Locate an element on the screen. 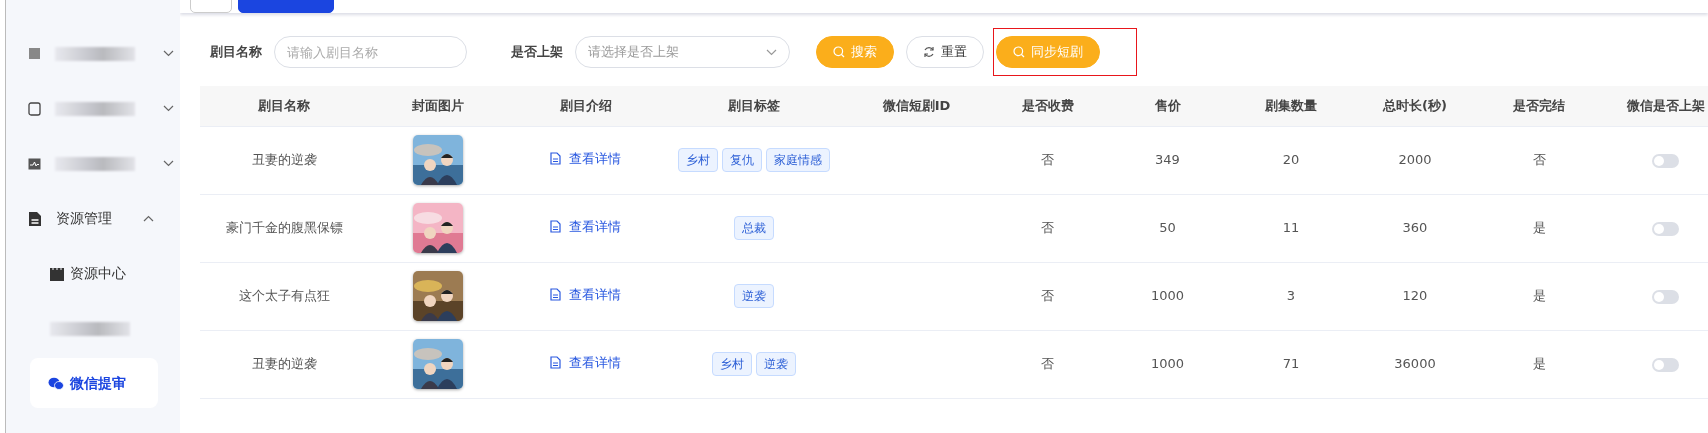 Image resolution: width=1708 pixels, height=433 pixels. field-label: 剧目名称 is located at coordinates (236, 52).